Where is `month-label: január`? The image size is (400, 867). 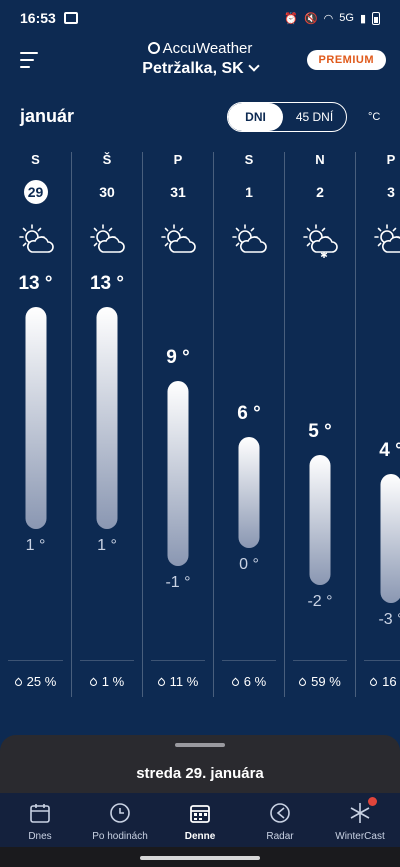 month-label: január is located at coordinates (47, 116).